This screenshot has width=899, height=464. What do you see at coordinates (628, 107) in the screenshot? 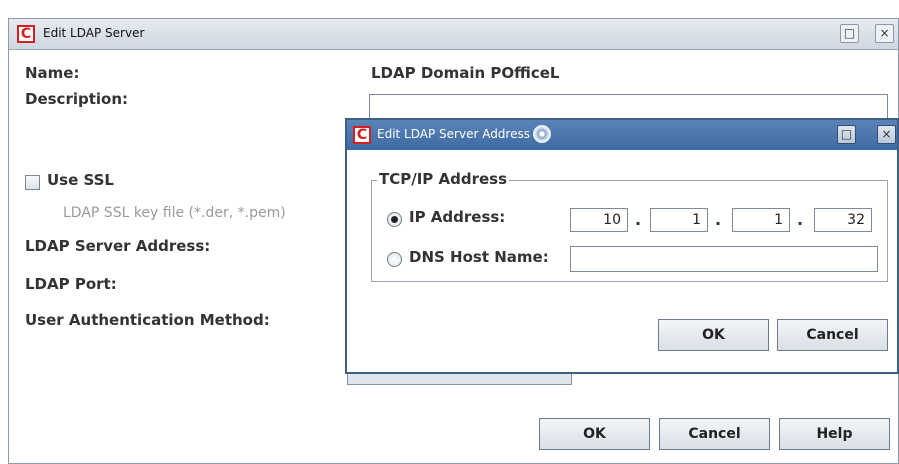
I see `description-input` at bounding box center [628, 107].